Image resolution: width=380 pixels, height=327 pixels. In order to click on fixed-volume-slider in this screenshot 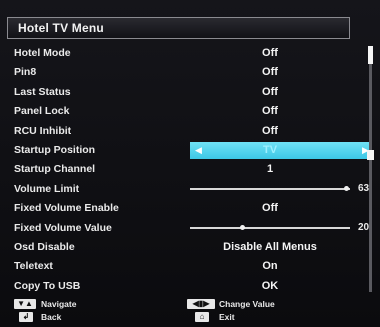, I will do `click(270, 227)`.